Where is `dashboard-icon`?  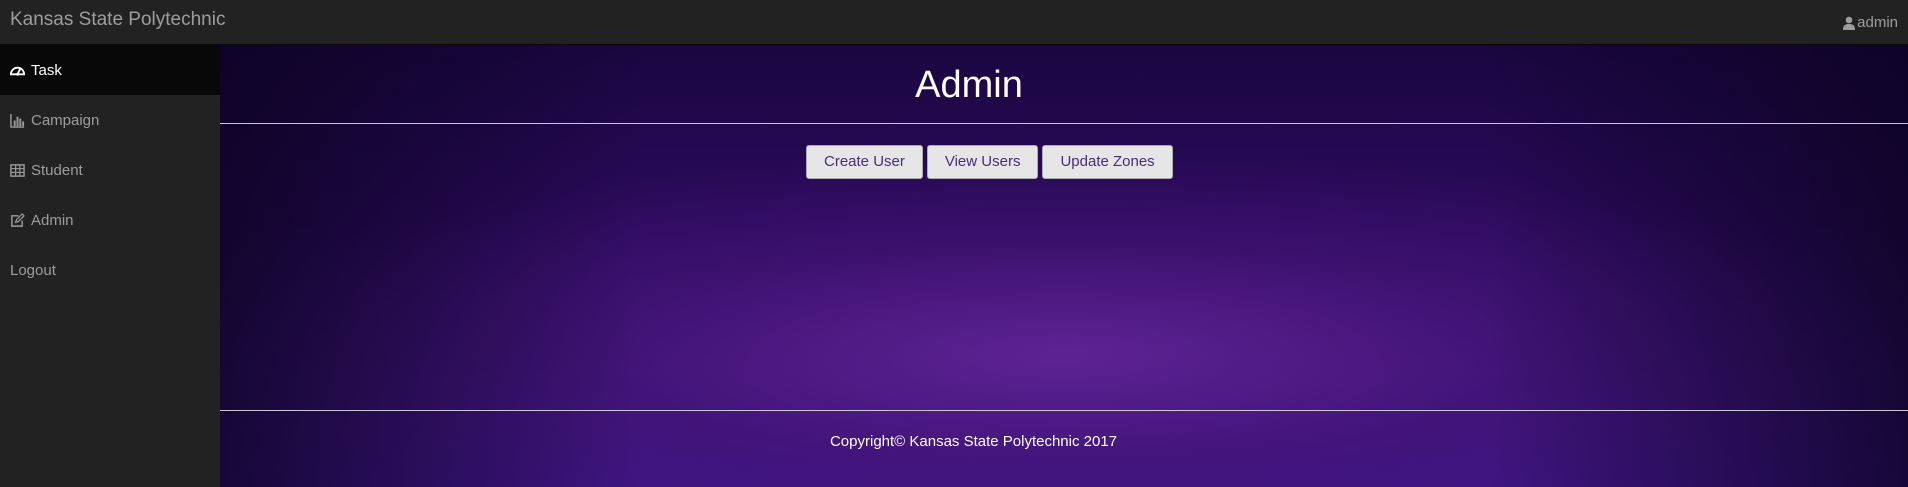 dashboard-icon is located at coordinates (17, 71).